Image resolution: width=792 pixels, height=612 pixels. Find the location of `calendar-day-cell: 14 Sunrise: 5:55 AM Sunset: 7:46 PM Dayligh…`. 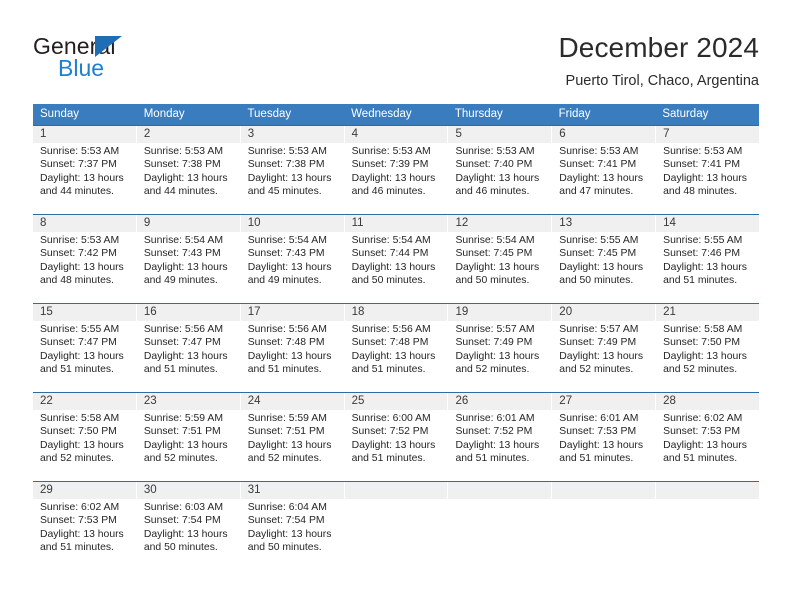

calendar-day-cell: 14 Sunrise: 5:55 AM Sunset: 7:46 PM Dayligh… is located at coordinates (707, 259).